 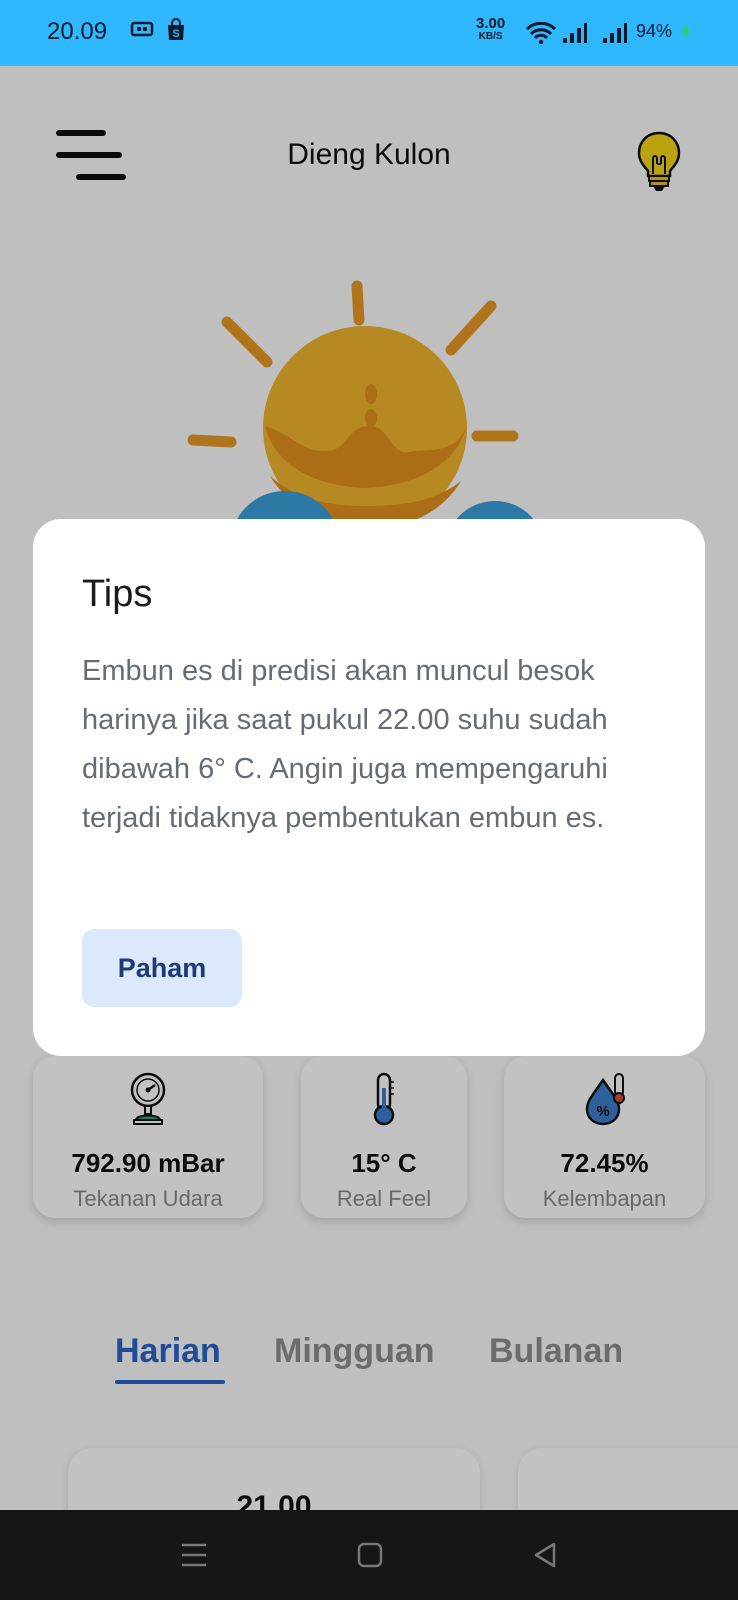 I want to click on network-speed-unit: KB/S, so click(x=490, y=36).